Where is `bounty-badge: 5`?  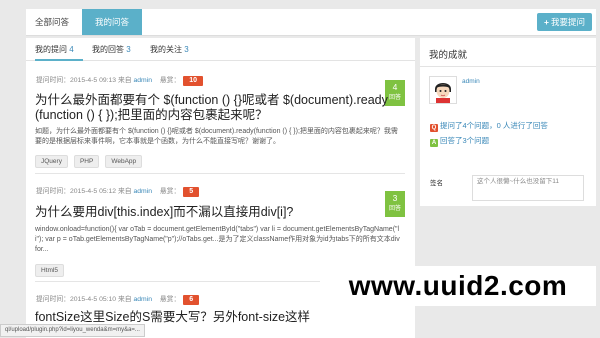 bounty-badge: 5 is located at coordinates (191, 192).